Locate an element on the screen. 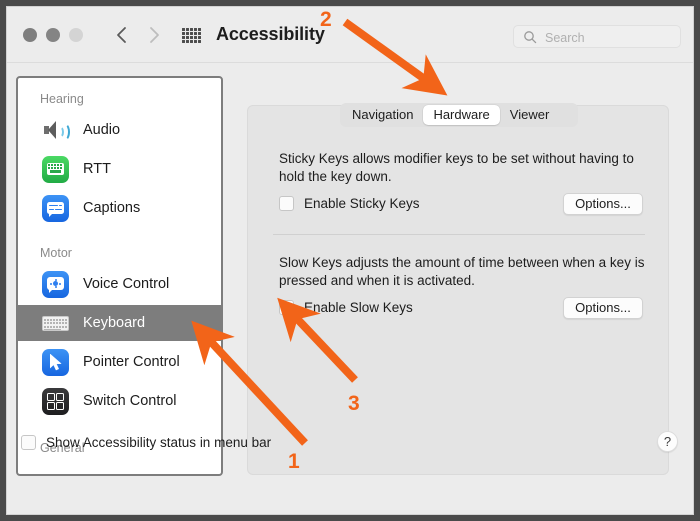 Image resolution: width=700 pixels, height=521 pixels. audio-icon is located at coordinates (56, 130).